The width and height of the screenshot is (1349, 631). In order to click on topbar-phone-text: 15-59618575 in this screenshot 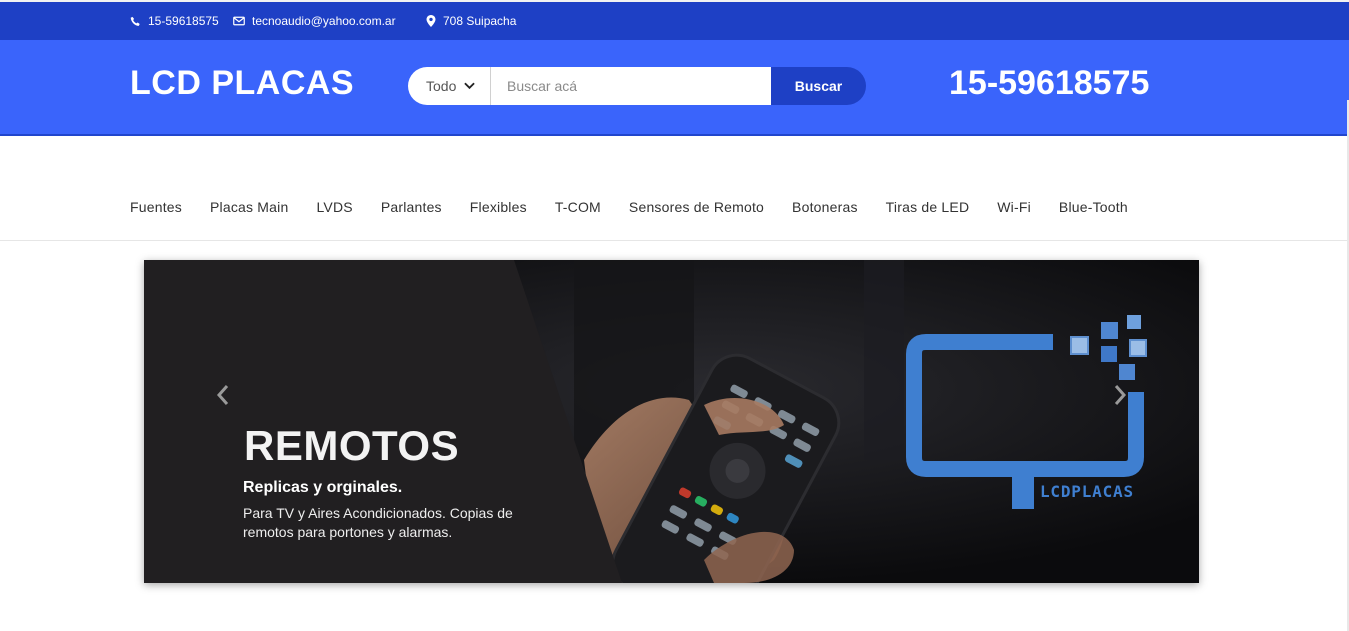, I will do `click(183, 21)`.